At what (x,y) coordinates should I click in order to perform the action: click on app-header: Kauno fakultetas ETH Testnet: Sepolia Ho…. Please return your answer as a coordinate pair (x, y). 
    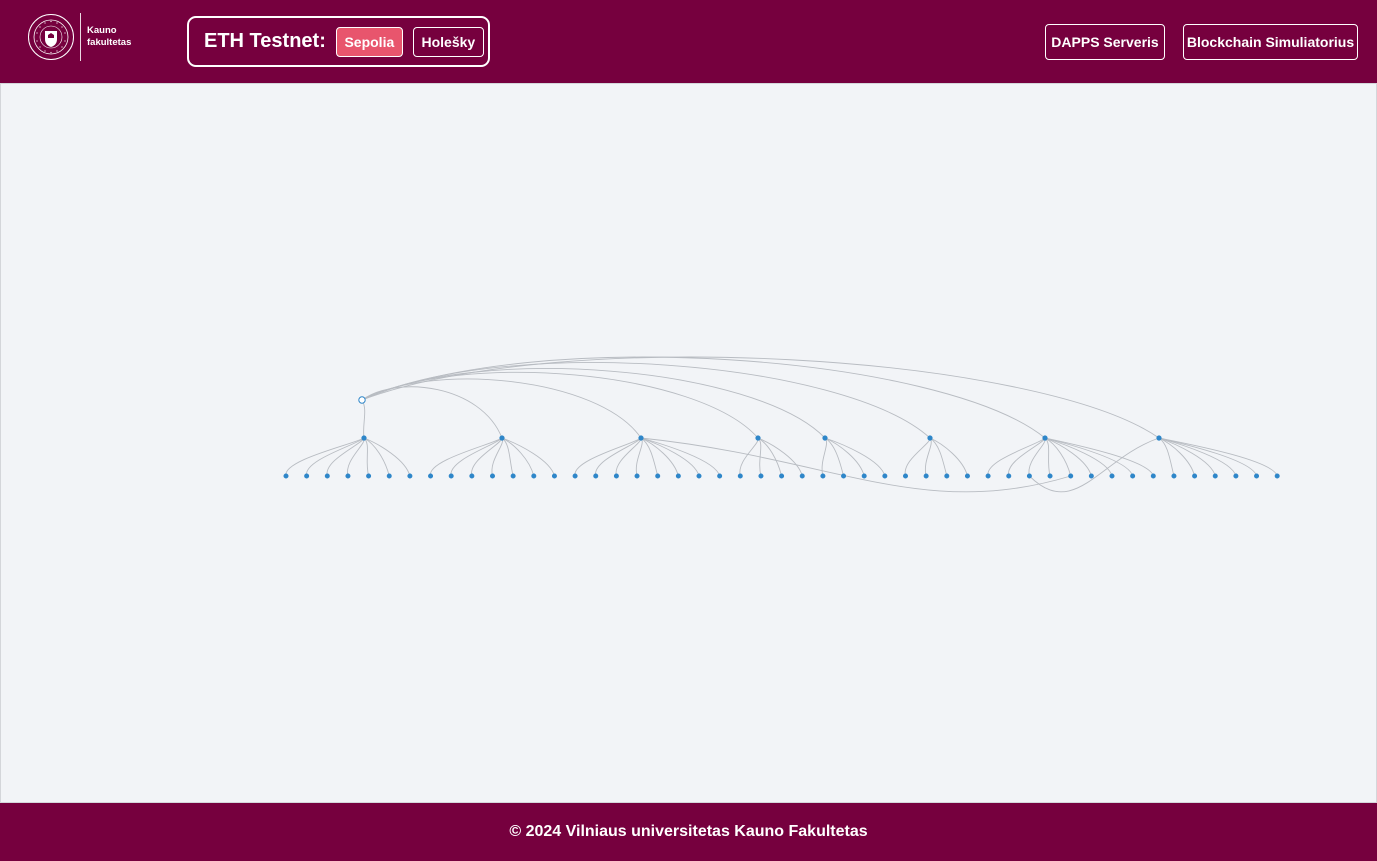
    Looking at the image, I should click on (688, 41).